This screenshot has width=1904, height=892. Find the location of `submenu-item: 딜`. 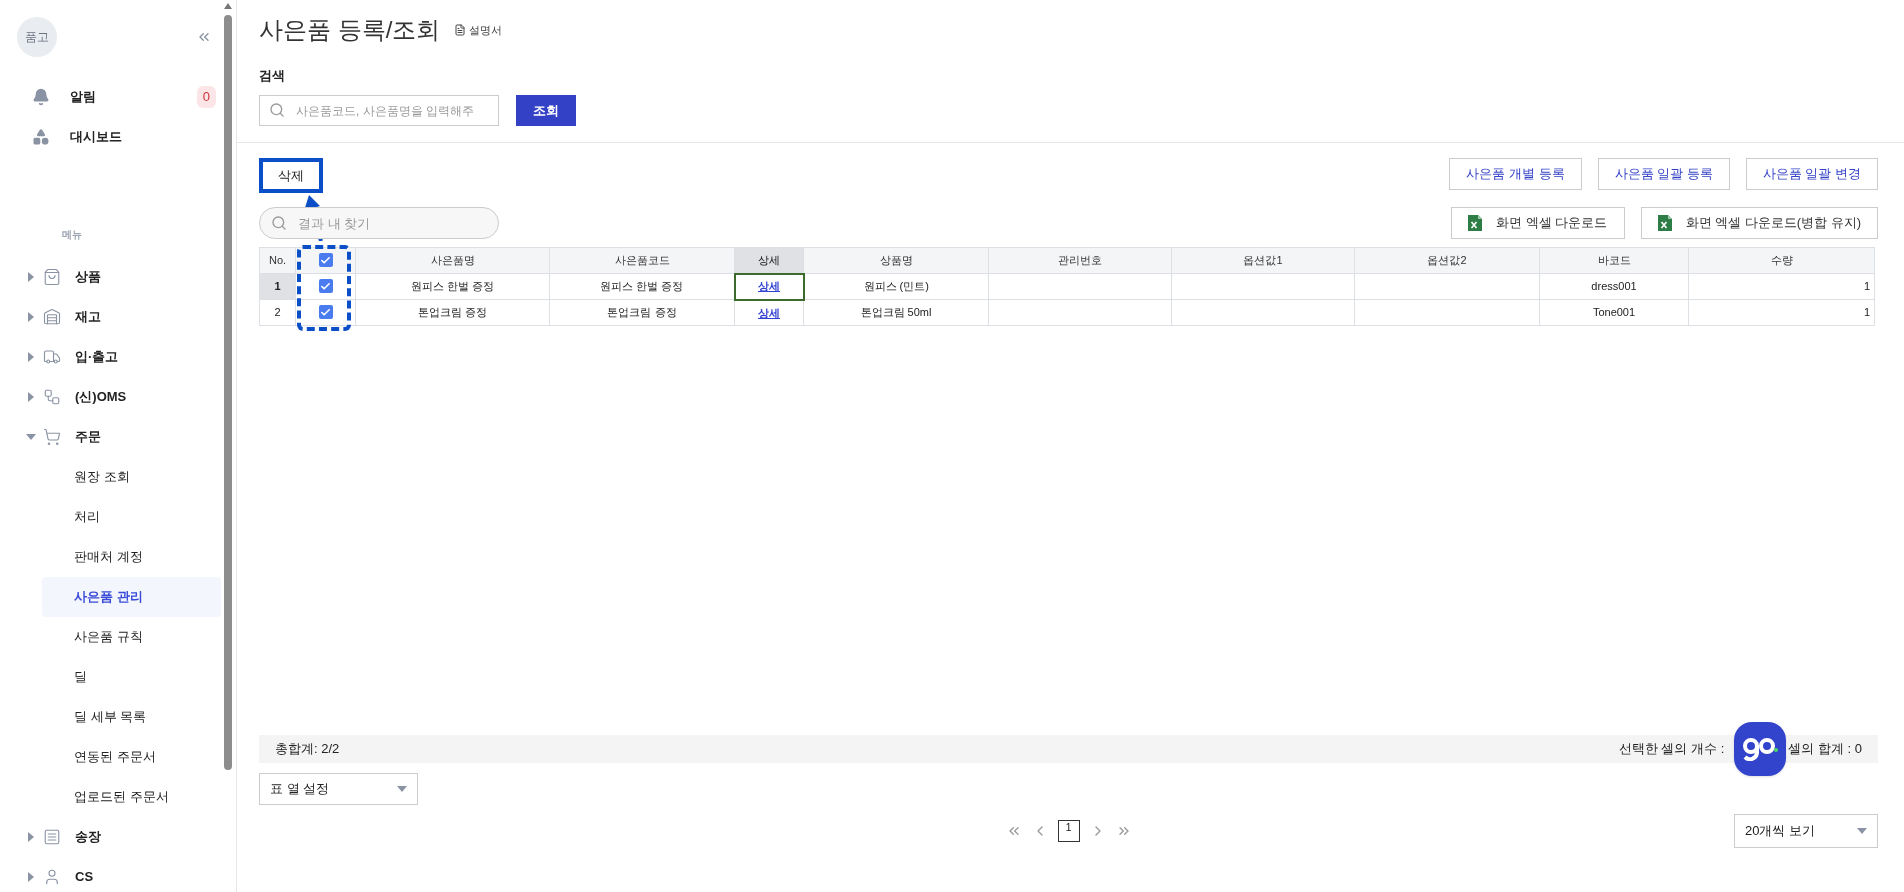

submenu-item: 딜 is located at coordinates (131, 677).